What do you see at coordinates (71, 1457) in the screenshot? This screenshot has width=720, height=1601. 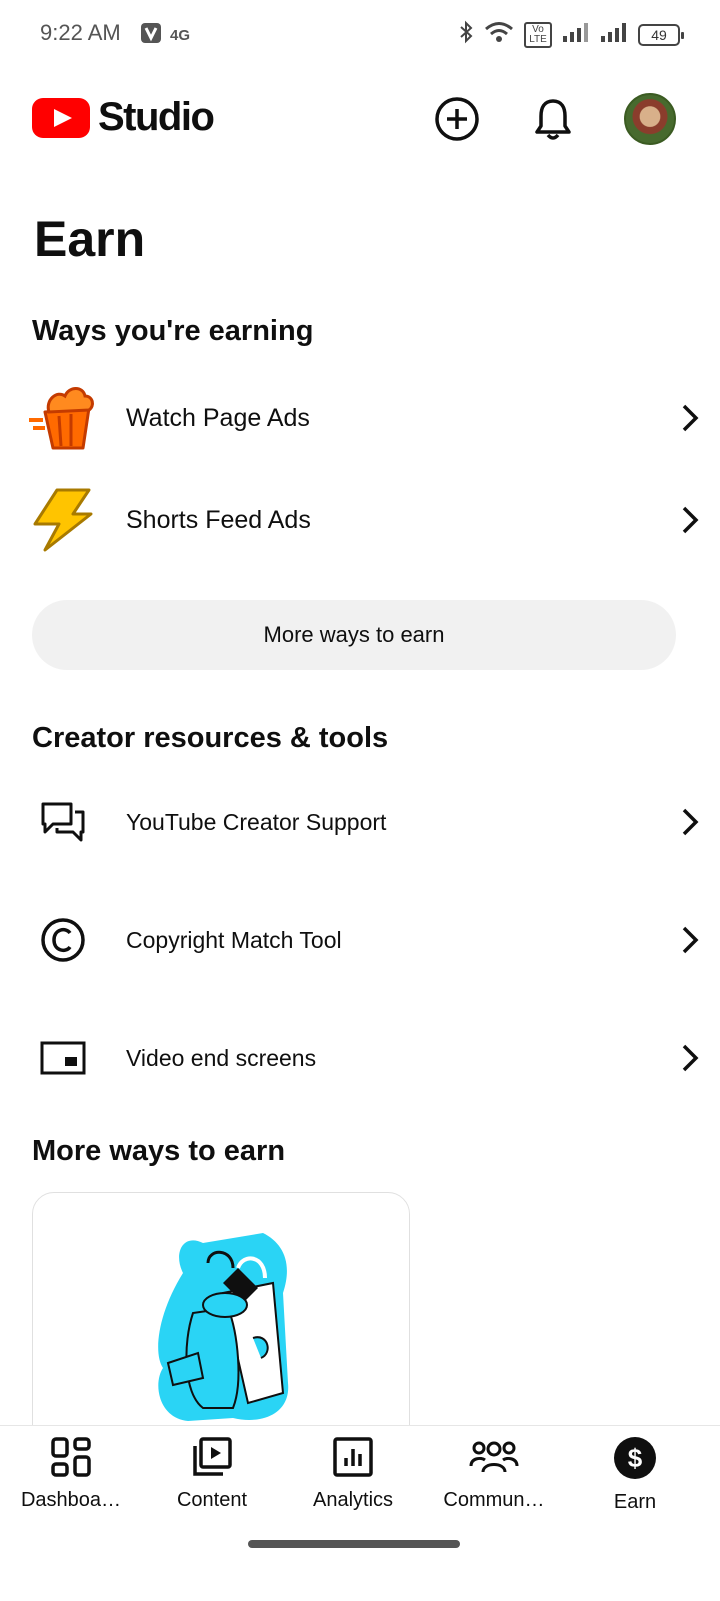 I see `dashboard-icon` at bounding box center [71, 1457].